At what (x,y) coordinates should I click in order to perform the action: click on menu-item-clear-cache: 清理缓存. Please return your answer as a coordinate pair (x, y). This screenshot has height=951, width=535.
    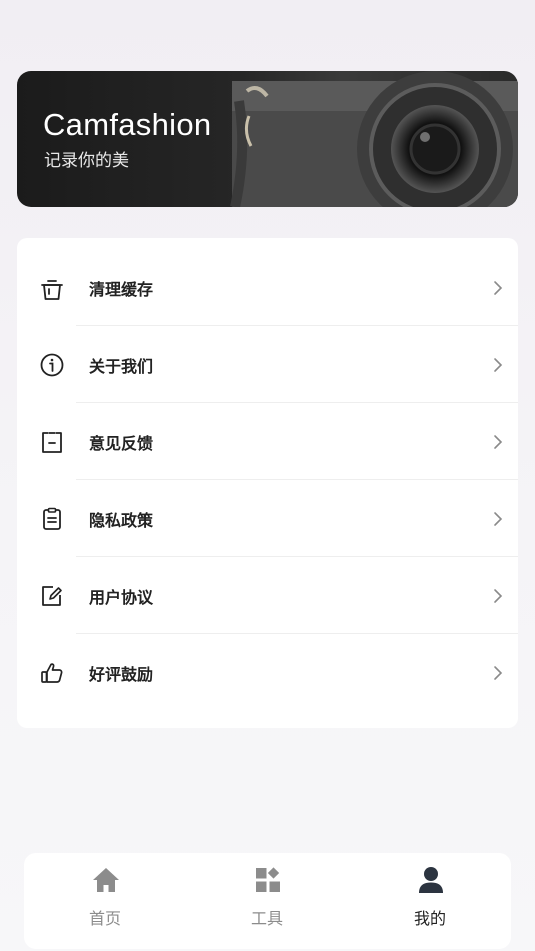
    Looking at the image, I should click on (267, 287).